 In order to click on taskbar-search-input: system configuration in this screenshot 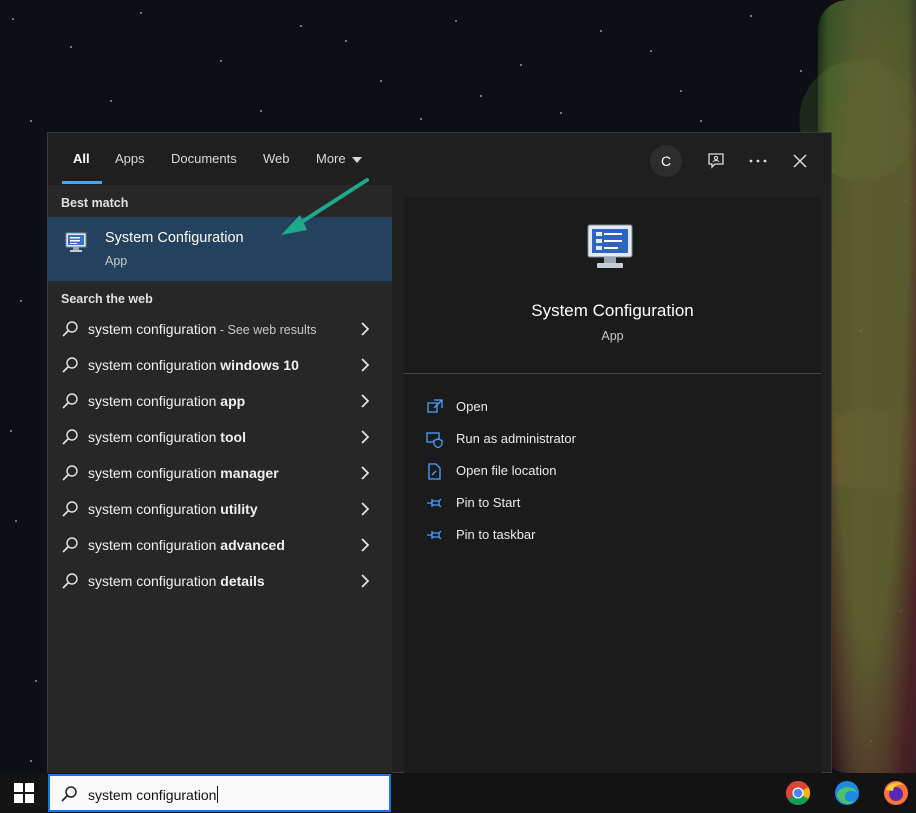, I will do `click(219, 793)`.